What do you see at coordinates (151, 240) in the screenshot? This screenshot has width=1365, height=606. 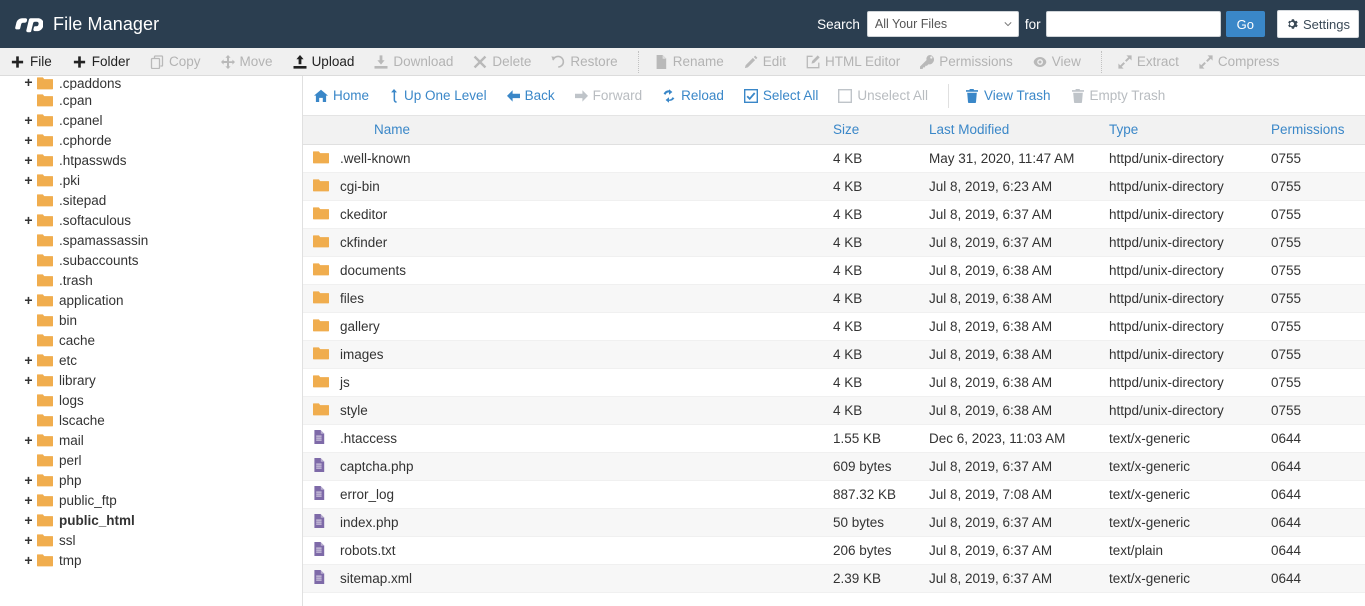 I see `tree-item-dot-spamassassin: +.spamassassin` at bounding box center [151, 240].